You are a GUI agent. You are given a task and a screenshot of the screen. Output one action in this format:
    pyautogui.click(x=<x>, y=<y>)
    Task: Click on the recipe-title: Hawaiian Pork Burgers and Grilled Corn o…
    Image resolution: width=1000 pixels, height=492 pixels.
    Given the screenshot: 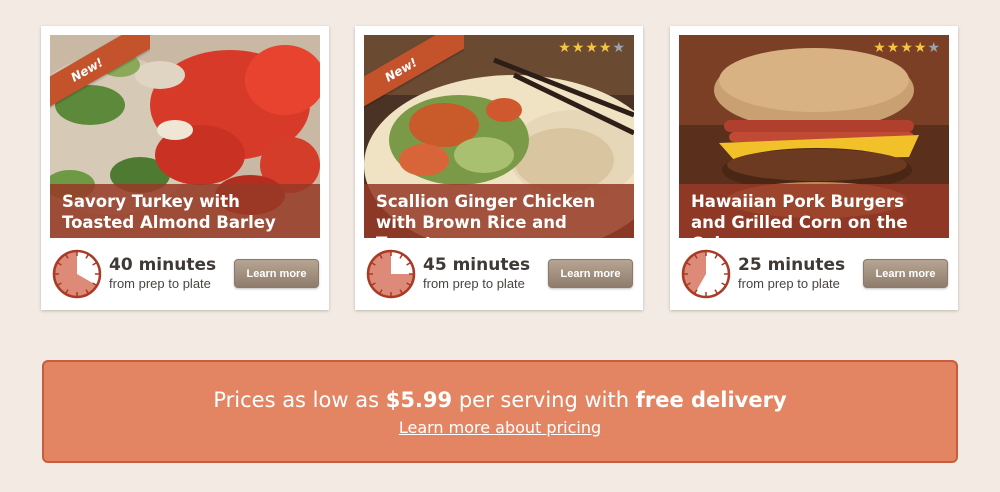 What is the action you would take?
    pyautogui.click(x=814, y=211)
    